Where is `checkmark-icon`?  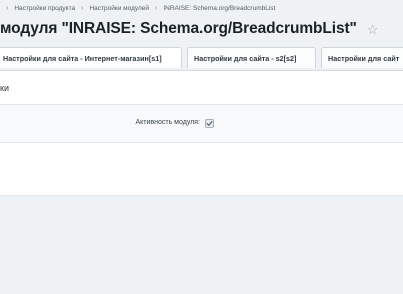 checkmark-icon is located at coordinates (209, 123).